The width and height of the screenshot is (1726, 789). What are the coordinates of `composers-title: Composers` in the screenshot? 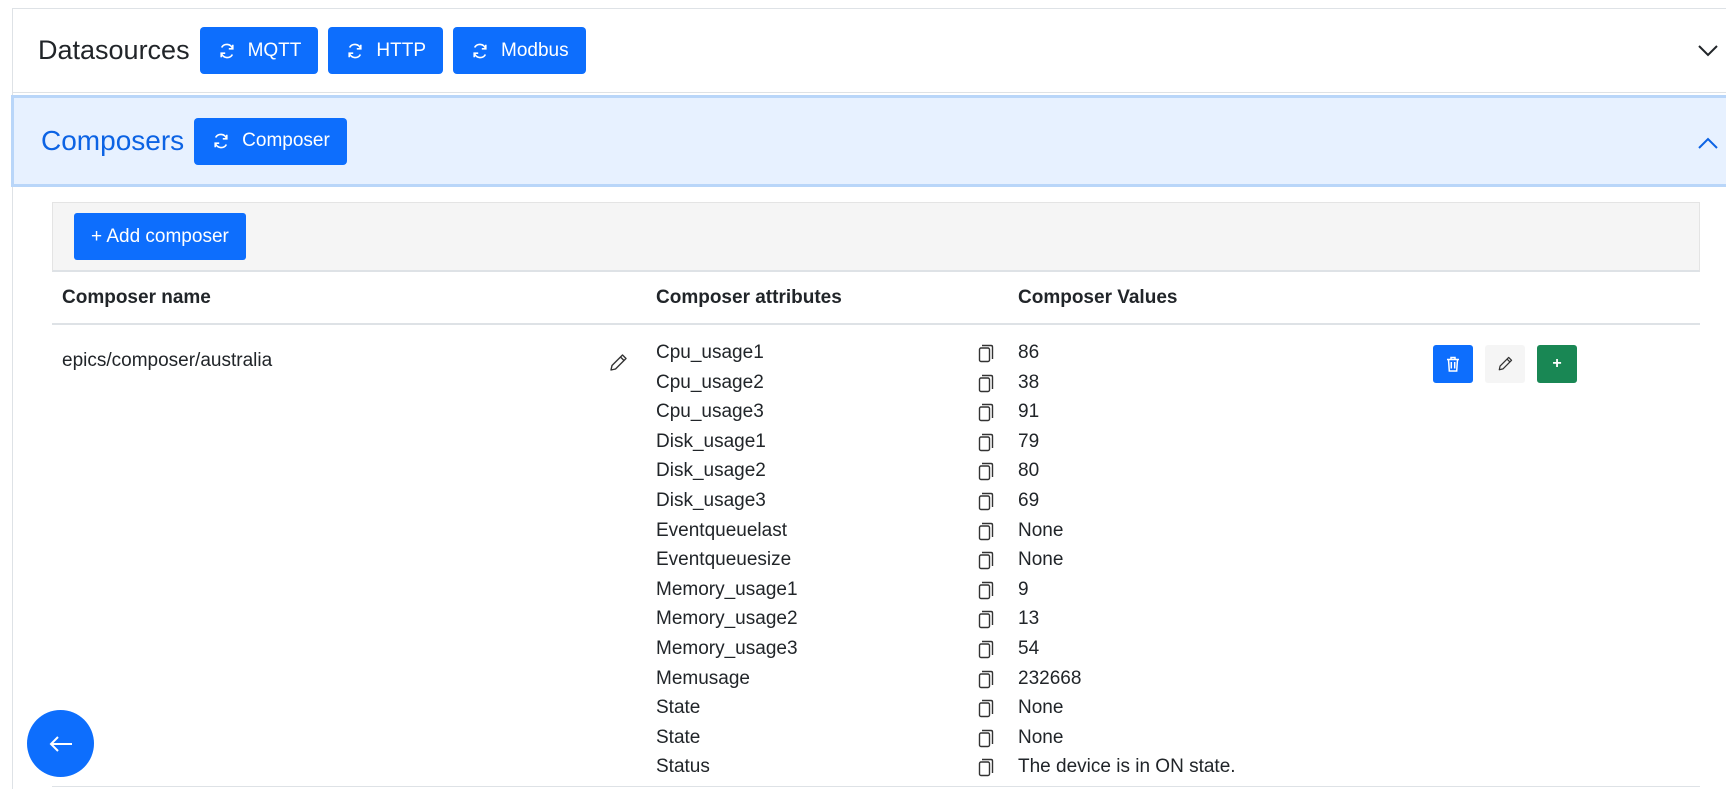 It's located at (113, 140).